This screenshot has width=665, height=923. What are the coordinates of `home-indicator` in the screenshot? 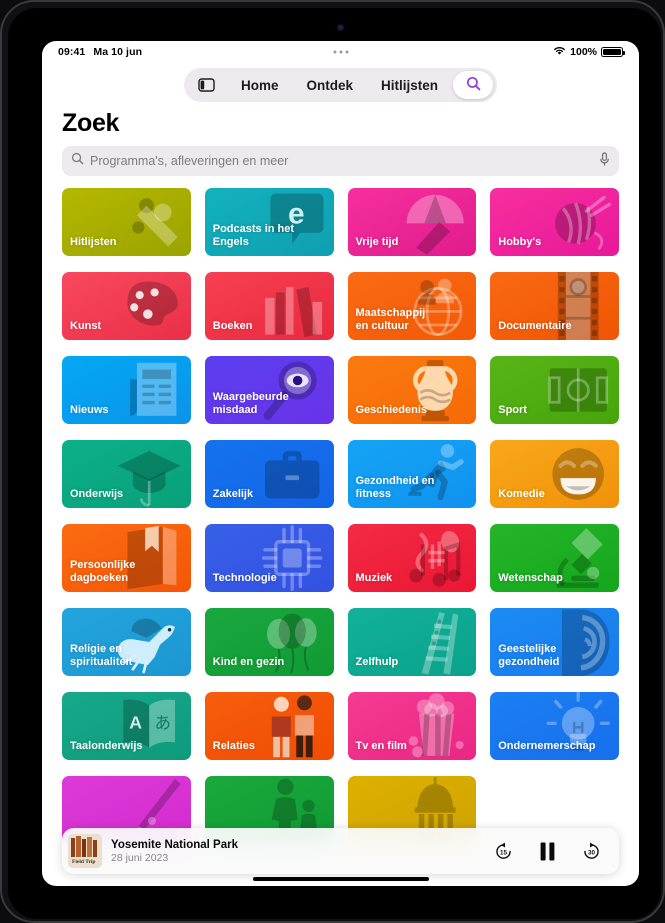 It's located at (340, 879).